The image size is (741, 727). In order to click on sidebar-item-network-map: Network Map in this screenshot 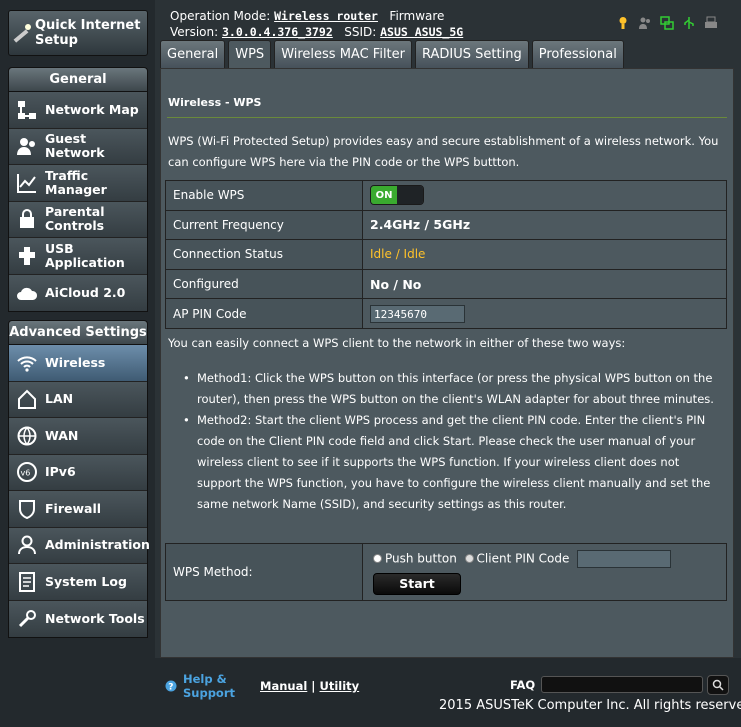, I will do `click(78, 110)`.